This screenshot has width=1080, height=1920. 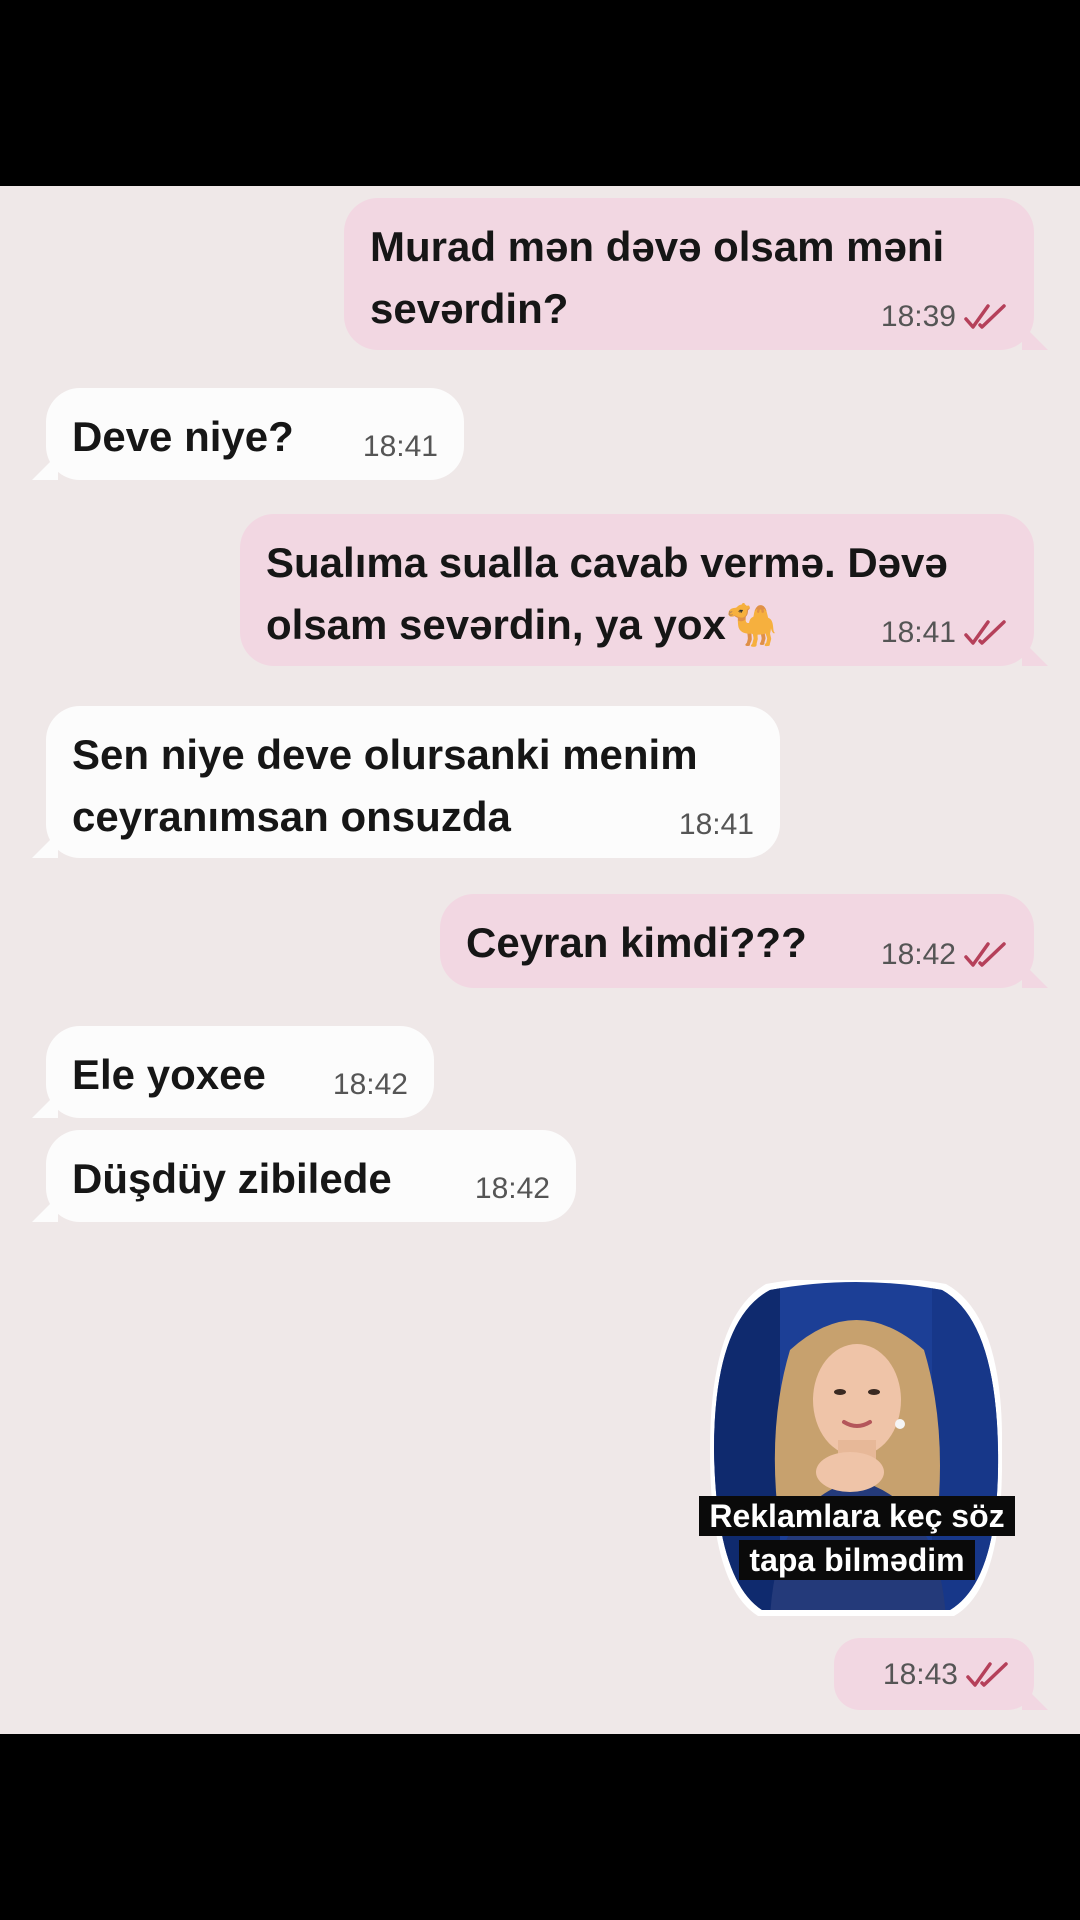 I want to click on sticker-caption-text: Reklamlara keç söz tapa bilmədim, so click(x=857, y=1538).